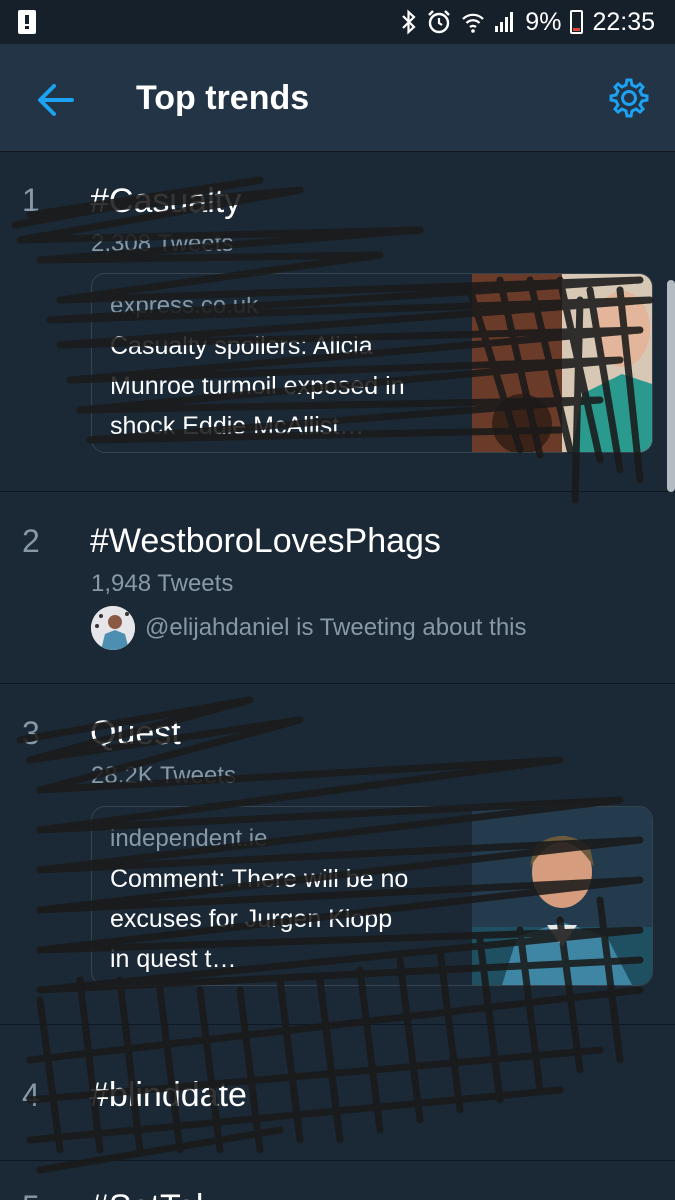  I want to click on trend-name: #WestboroLovesPhags, so click(265, 541).